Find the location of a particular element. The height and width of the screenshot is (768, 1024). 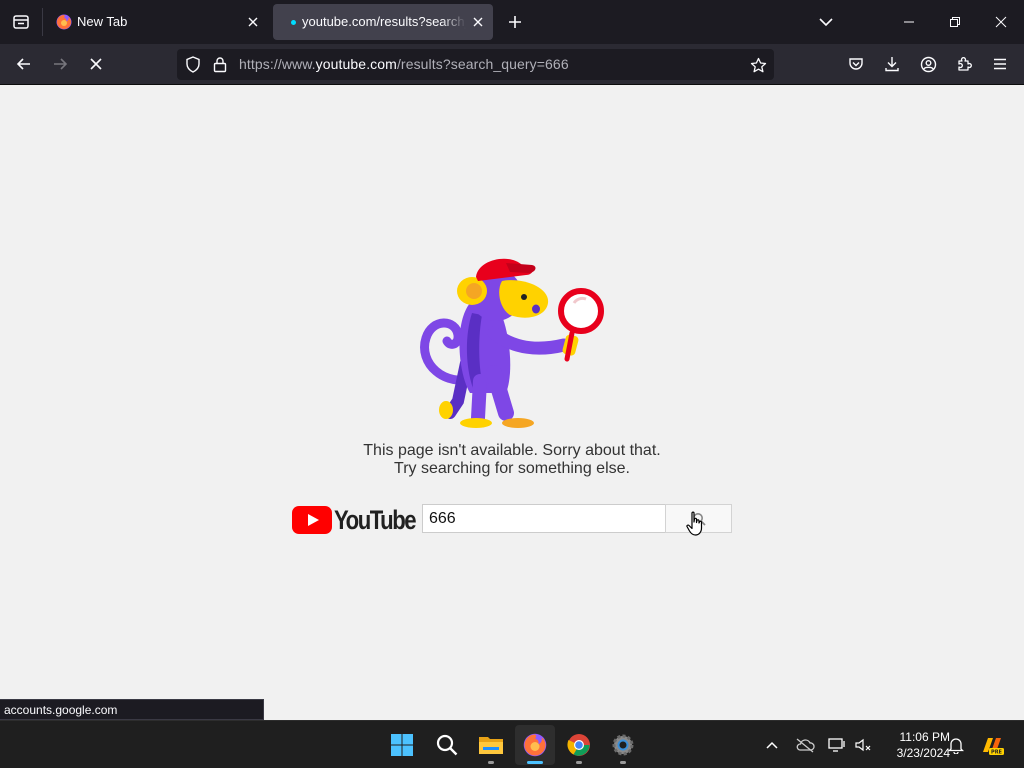

link-status-bar: accounts.google.com is located at coordinates (132, 709).